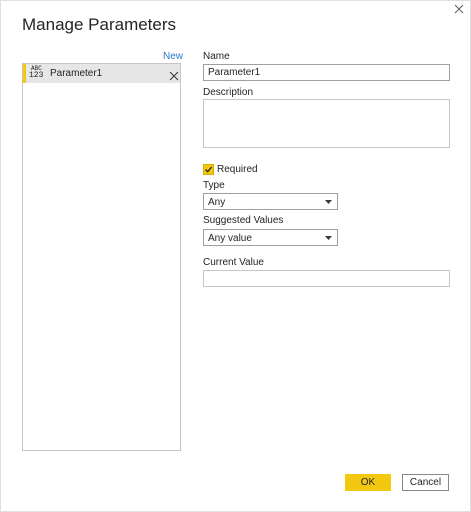 This screenshot has width=471, height=512. I want to click on type-selected-value: Any, so click(217, 202).